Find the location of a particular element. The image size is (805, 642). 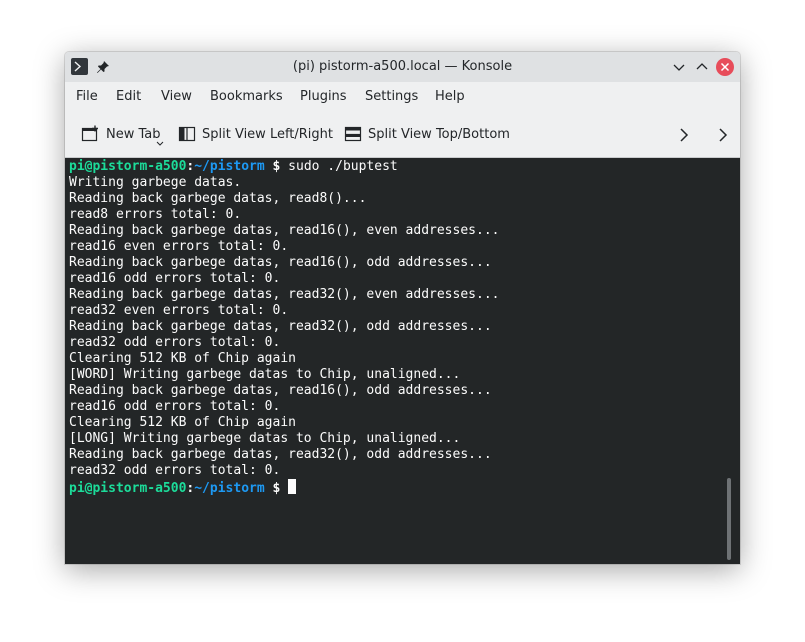

new-tab-button: New Tab is located at coordinates (122, 134).